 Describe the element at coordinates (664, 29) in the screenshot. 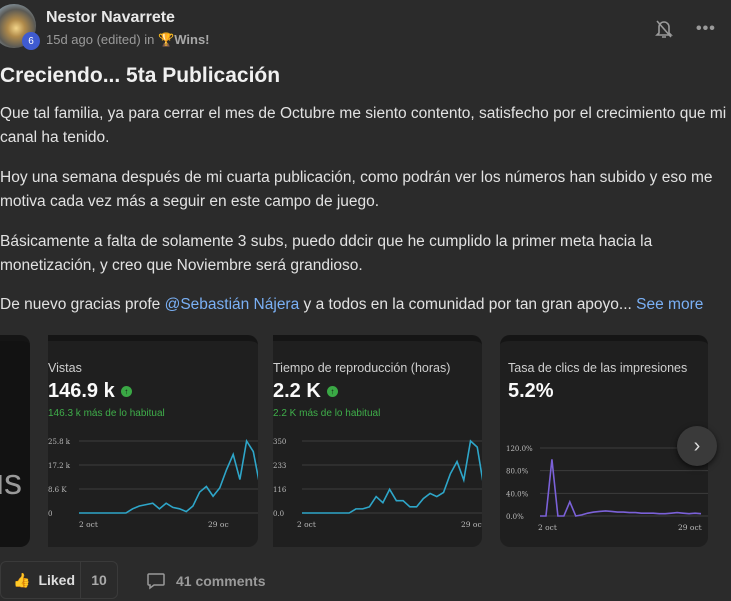

I see `bell-off-icon` at that location.